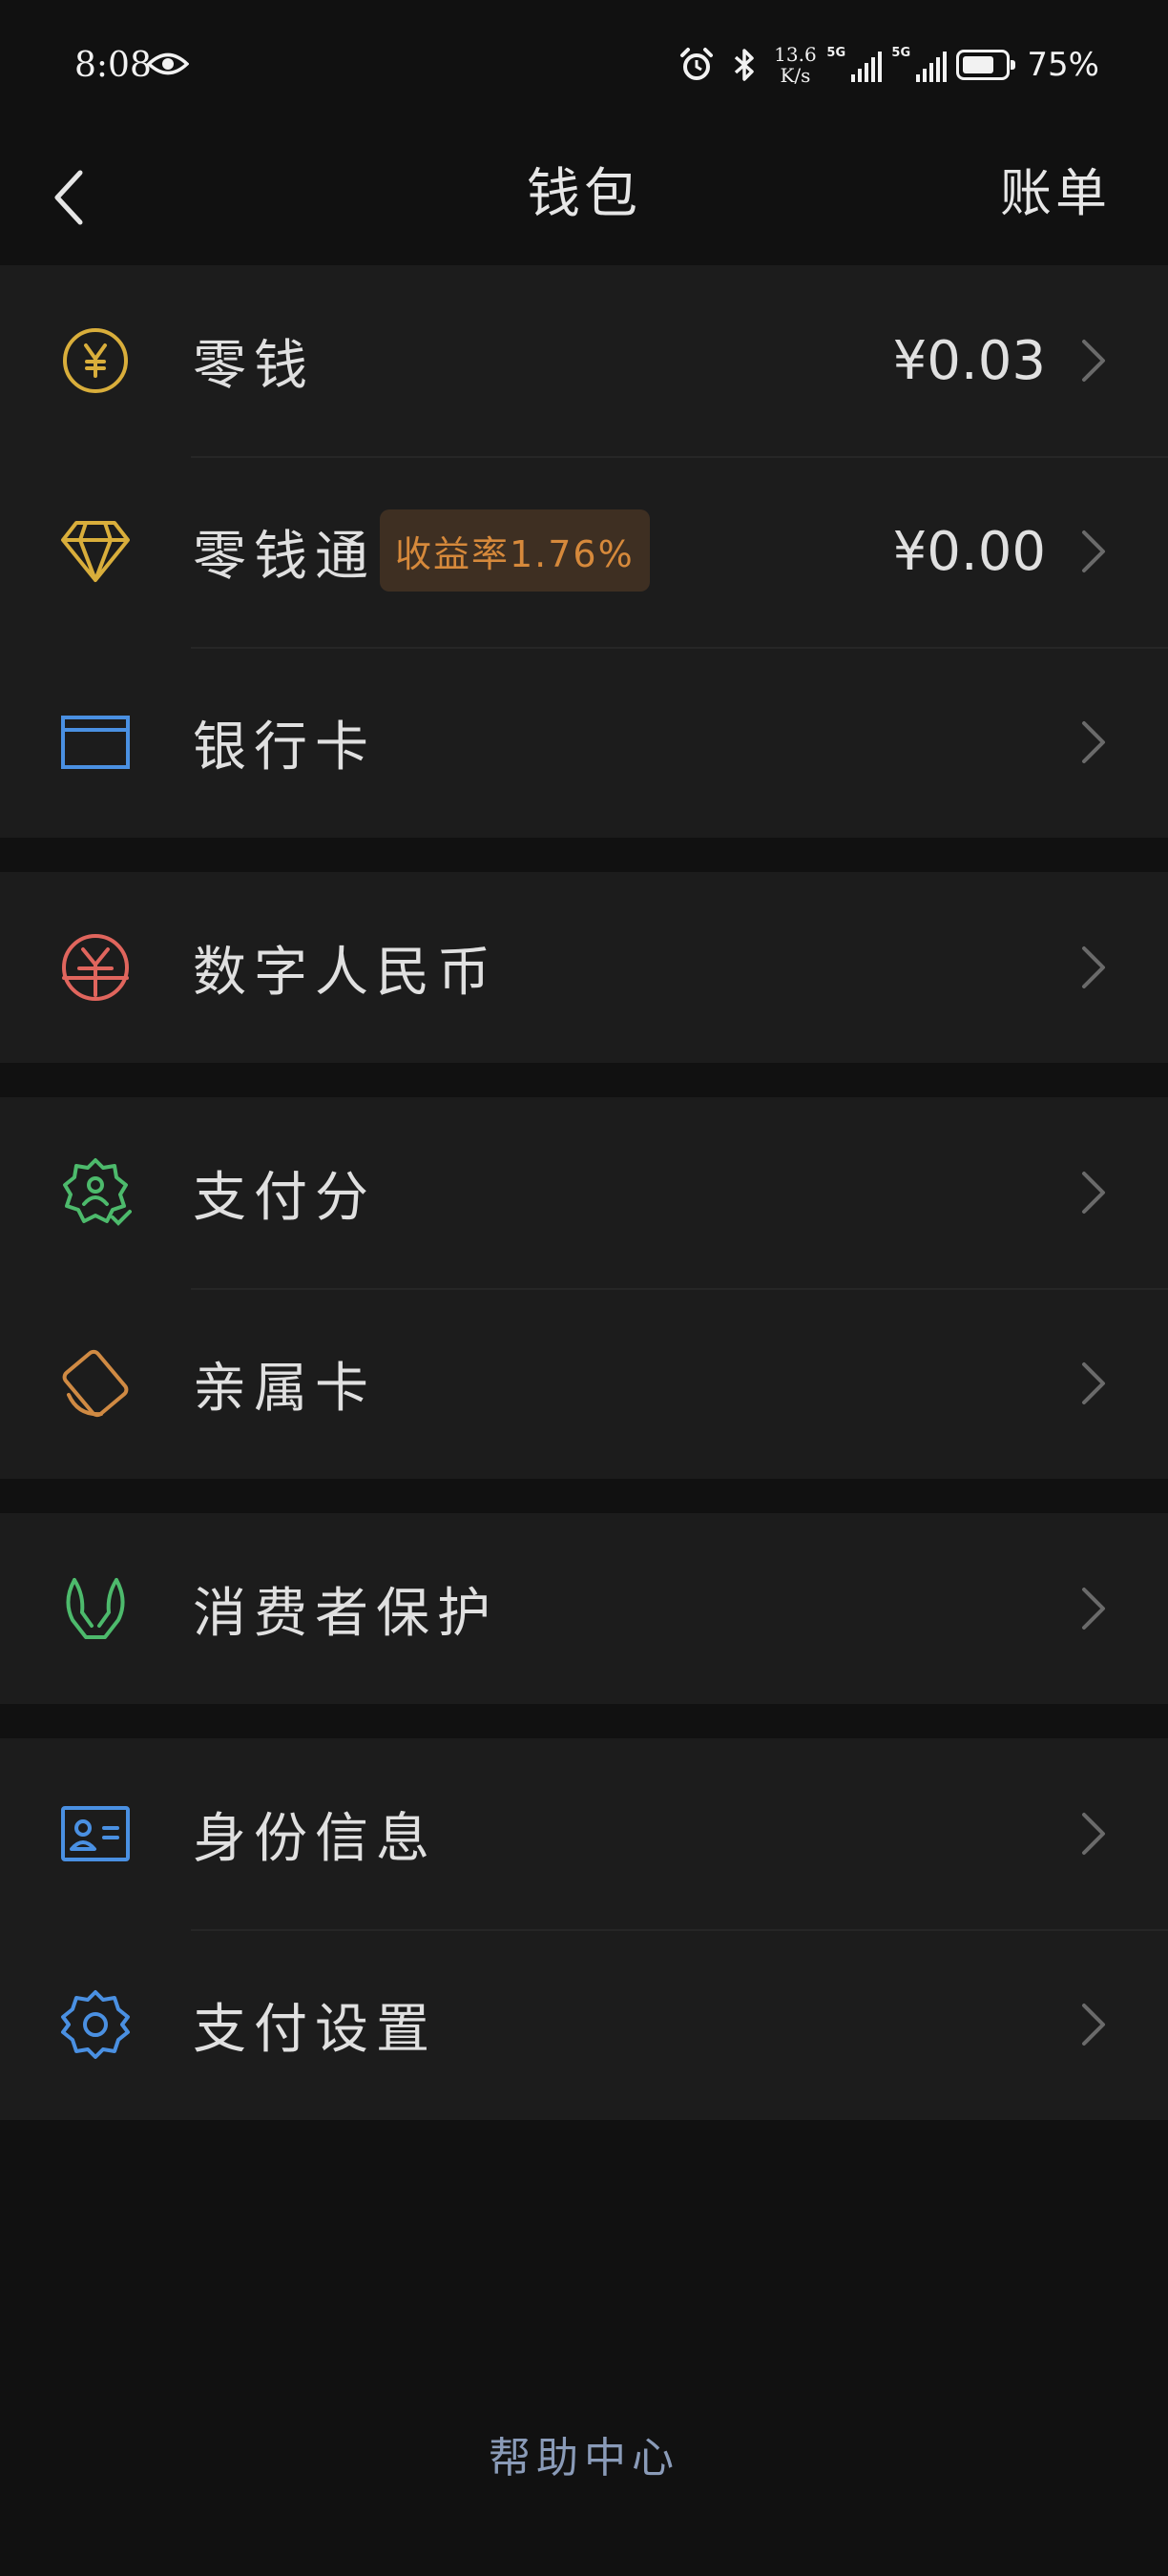  What do you see at coordinates (168, 63) in the screenshot?
I see `eye-icon` at bounding box center [168, 63].